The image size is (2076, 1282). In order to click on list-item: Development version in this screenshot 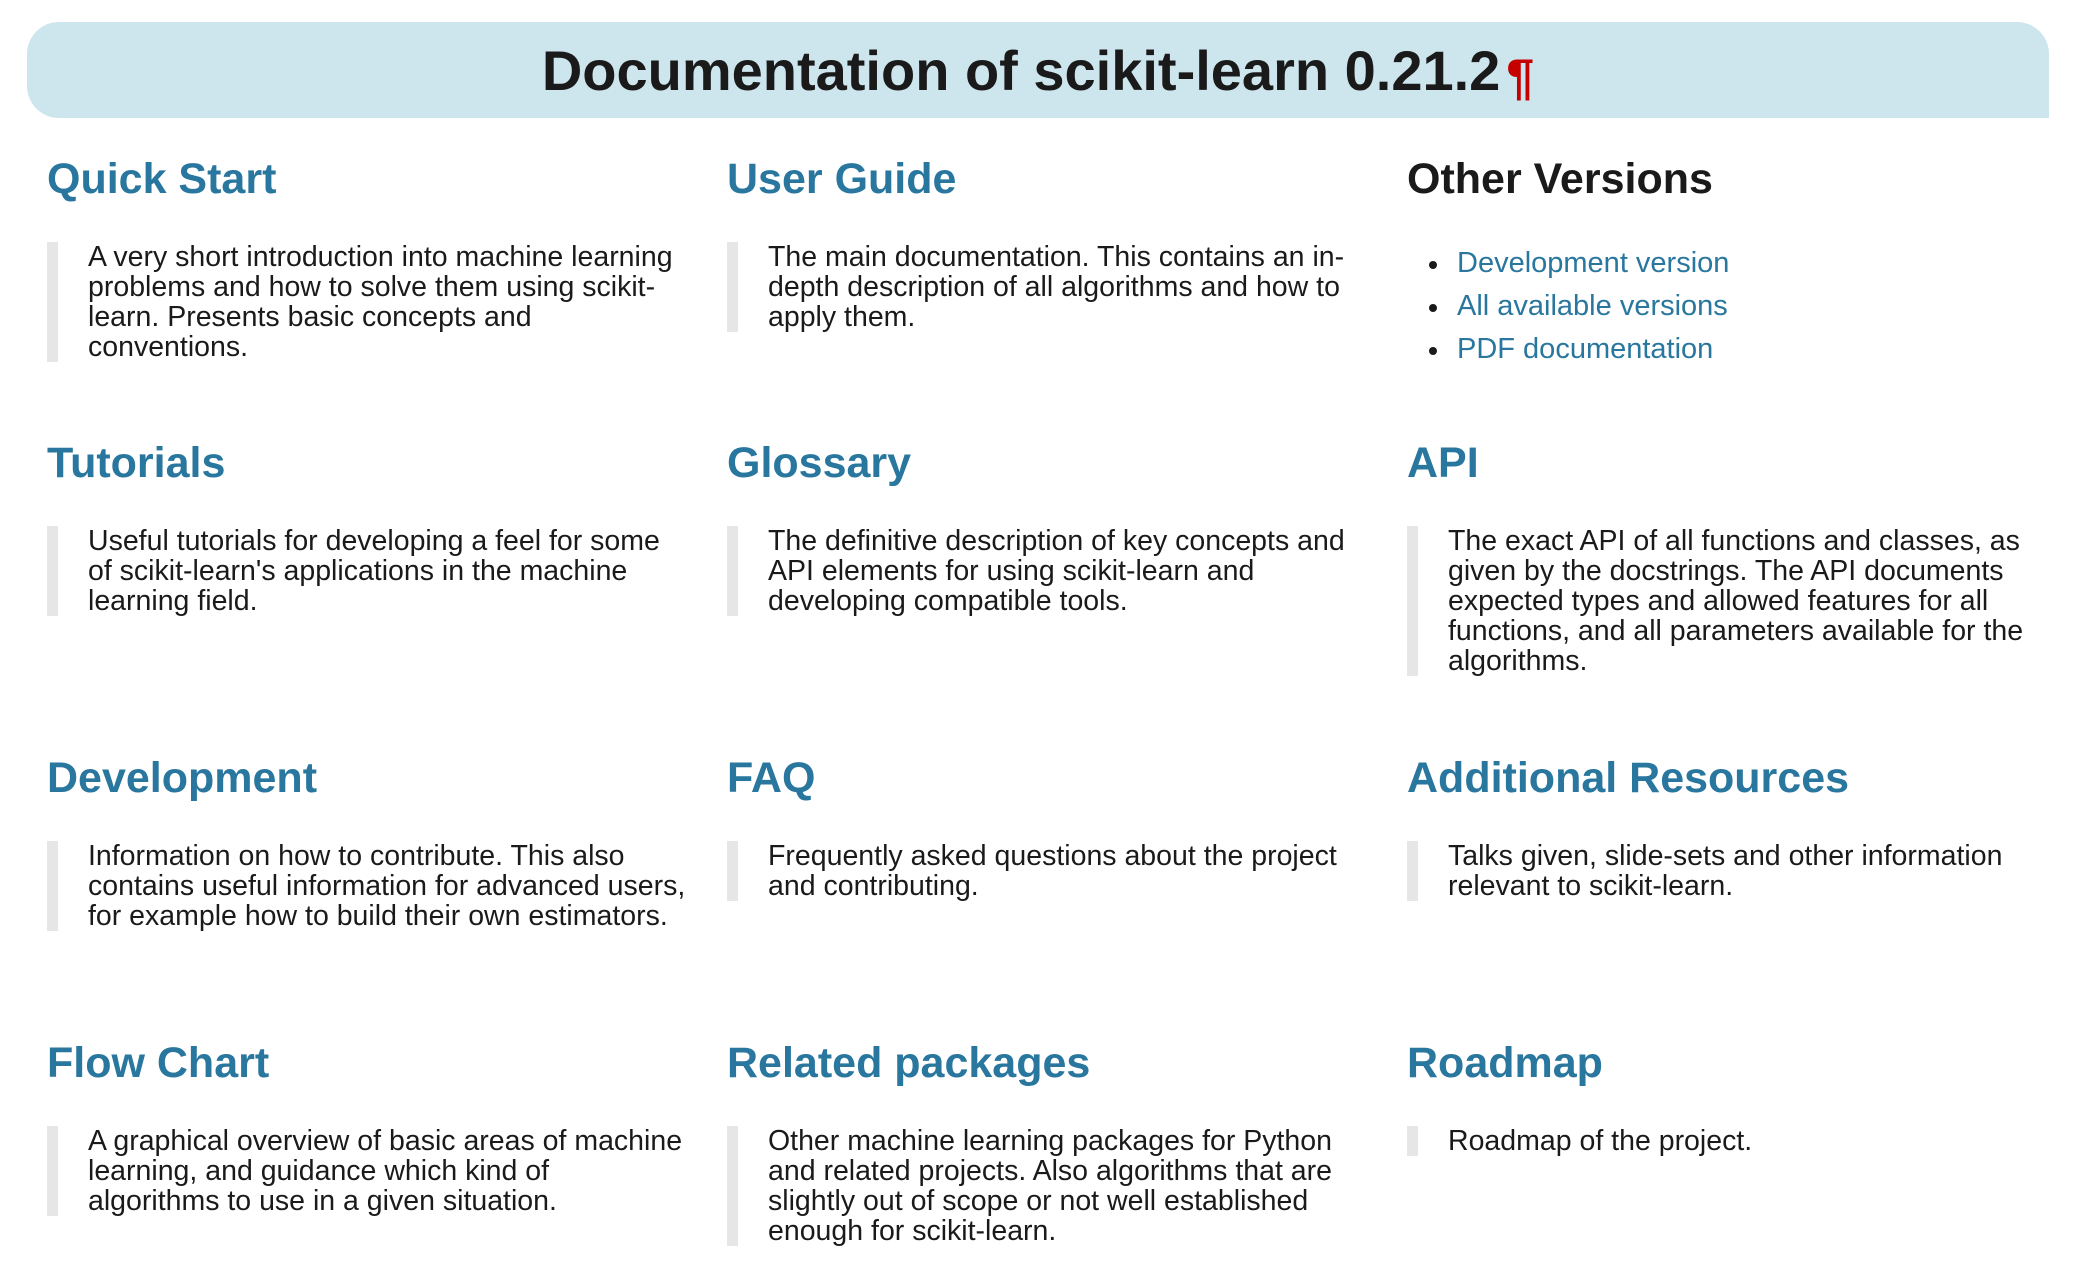, I will do `click(1752, 263)`.